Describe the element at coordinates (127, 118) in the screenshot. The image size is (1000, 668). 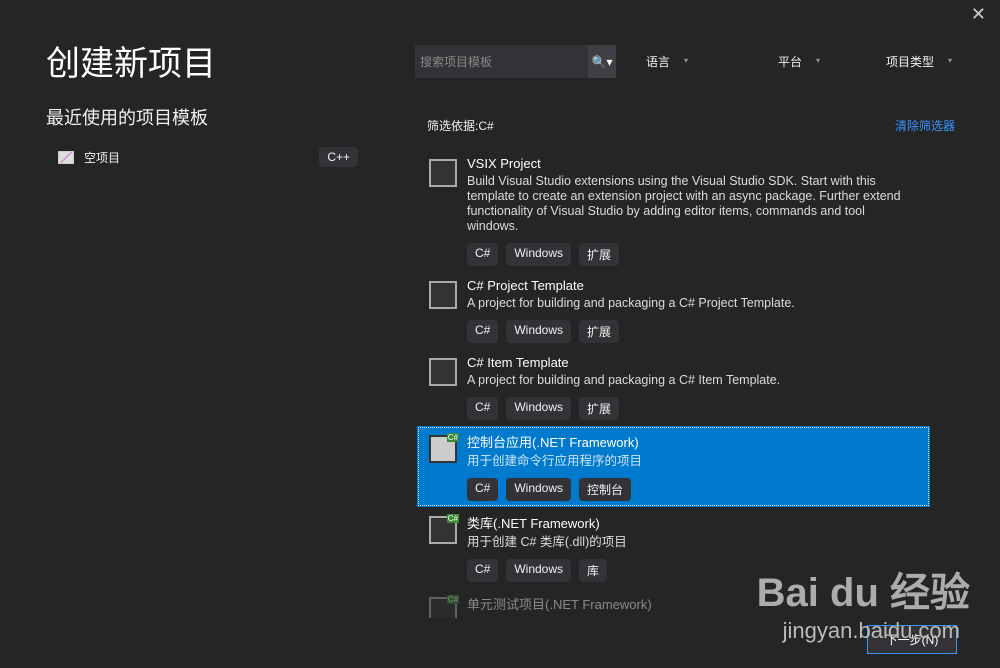
I see `recent-heading: 最近使用的项目模板` at that location.